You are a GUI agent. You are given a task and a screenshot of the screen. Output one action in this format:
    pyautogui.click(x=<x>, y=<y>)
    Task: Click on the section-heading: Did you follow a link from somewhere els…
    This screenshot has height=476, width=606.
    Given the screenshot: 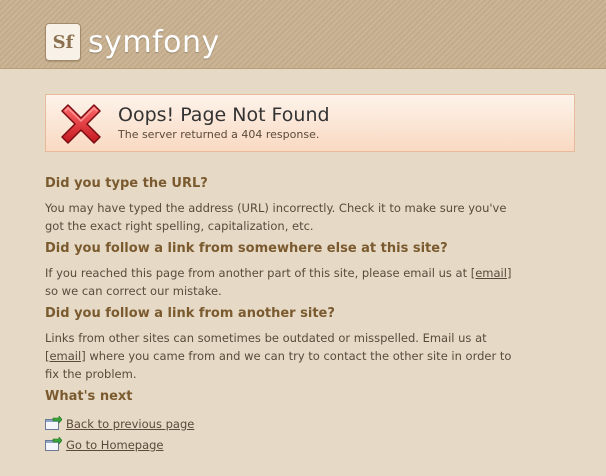 What is the action you would take?
    pyautogui.click(x=246, y=248)
    